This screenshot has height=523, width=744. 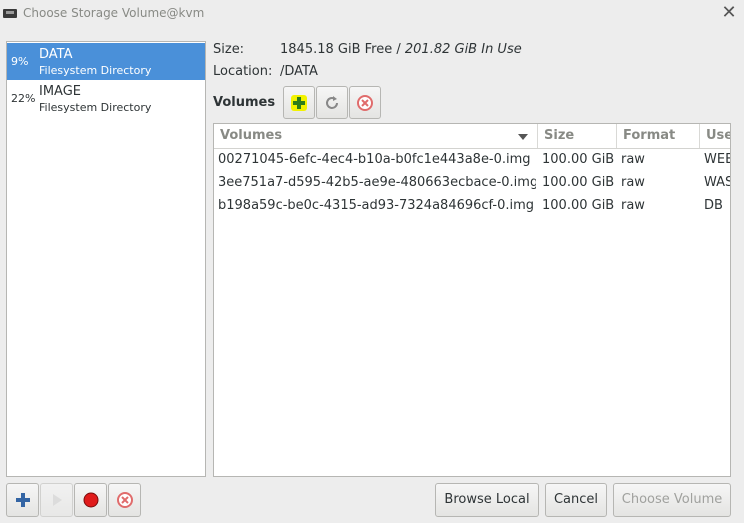 I want to click on app-icon, so click(x=10, y=13).